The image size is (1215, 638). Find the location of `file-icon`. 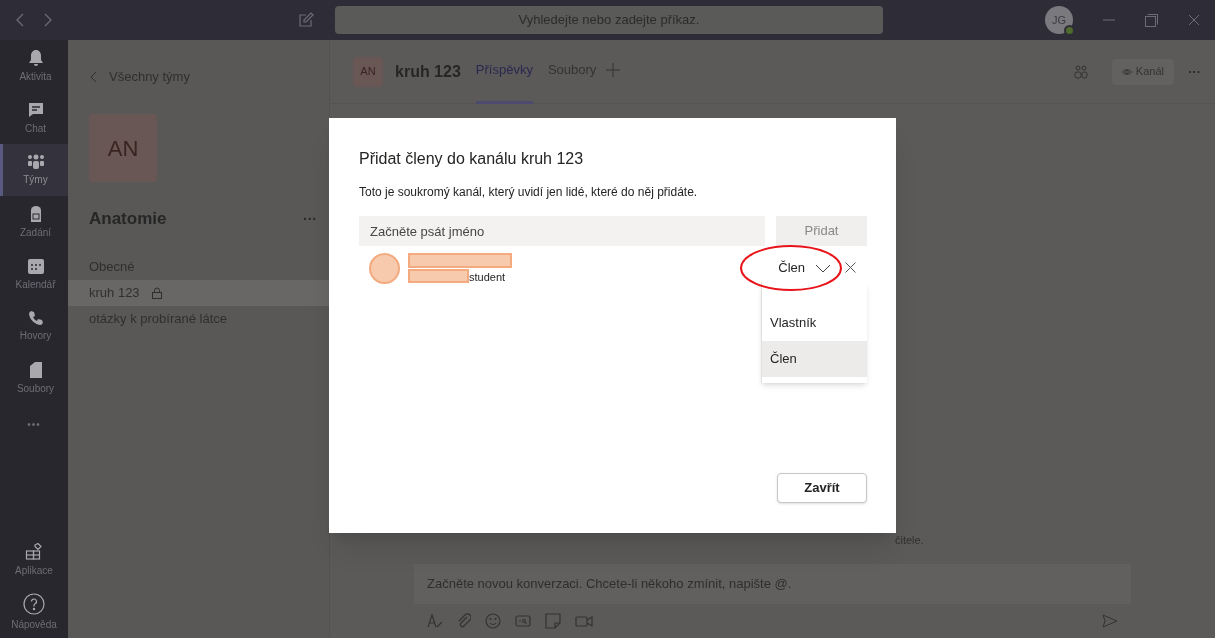

file-icon is located at coordinates (35, 369).